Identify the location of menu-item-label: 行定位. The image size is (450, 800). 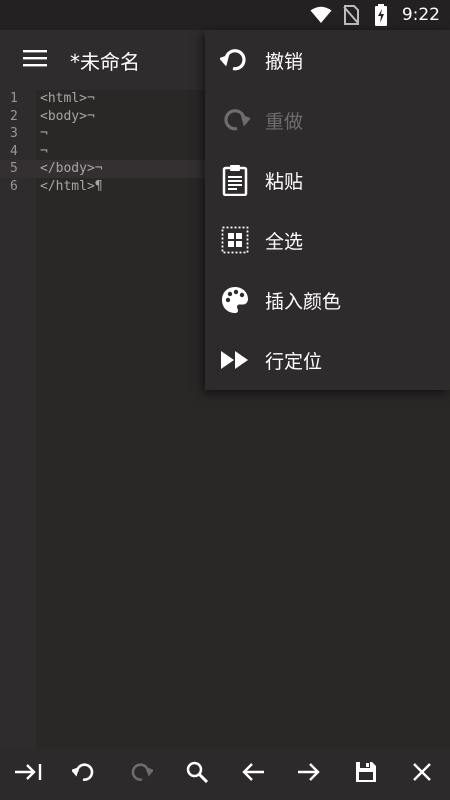
(294, 361).